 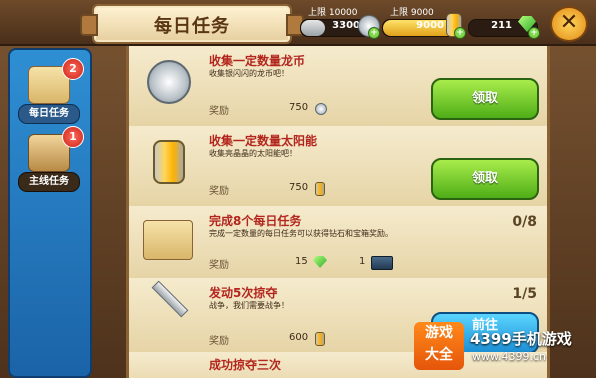 I want to click on task-progress: 0/8, so click(x=524, y=222).